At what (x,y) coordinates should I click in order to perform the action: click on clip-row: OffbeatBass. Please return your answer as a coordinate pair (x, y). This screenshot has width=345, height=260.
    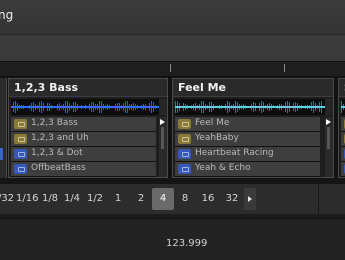
    Looking at the image, I should click on (83, 169).